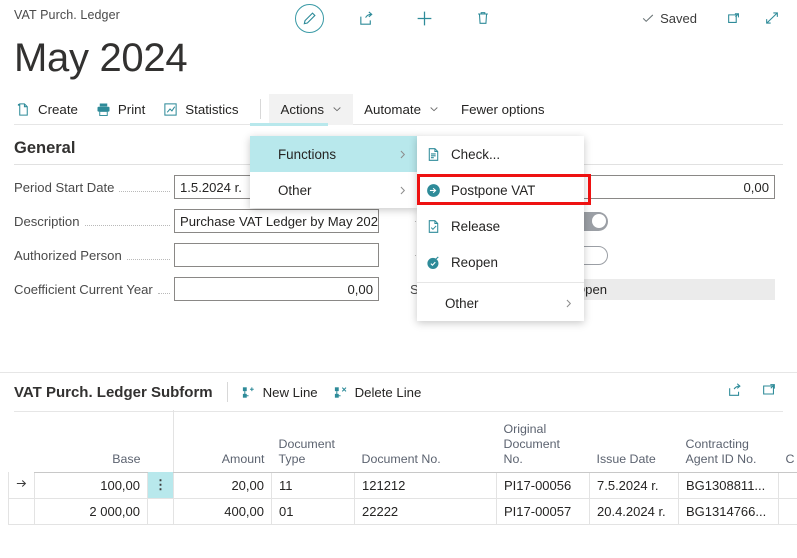 The width and height of the screenshot is (797, 558). What do you see at coordinates (91, 511) in the screenshot?
I see `cell-base: 2 000,00` at bounding box center [91, 511].